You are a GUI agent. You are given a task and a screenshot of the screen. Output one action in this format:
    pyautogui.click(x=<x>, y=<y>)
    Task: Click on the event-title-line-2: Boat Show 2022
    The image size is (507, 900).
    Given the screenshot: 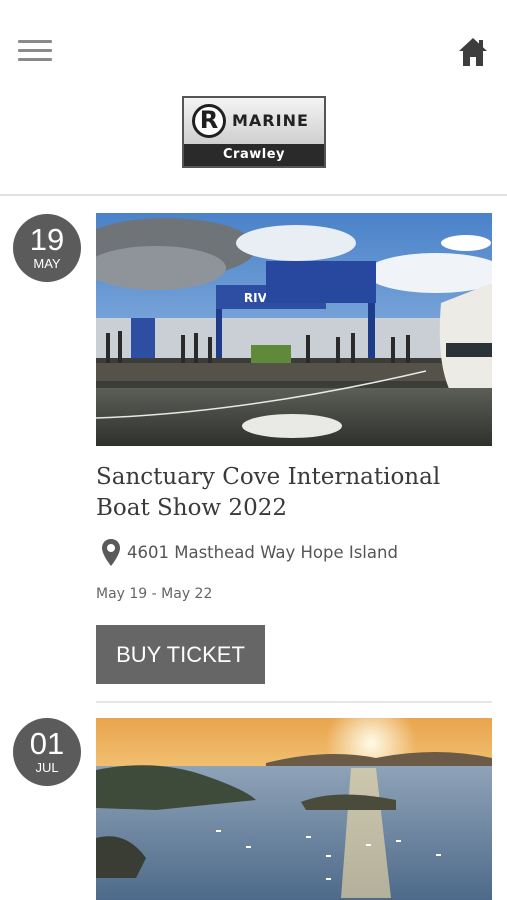 What is the action you would take?
    pyautogui.click(x=191, y=508)
    